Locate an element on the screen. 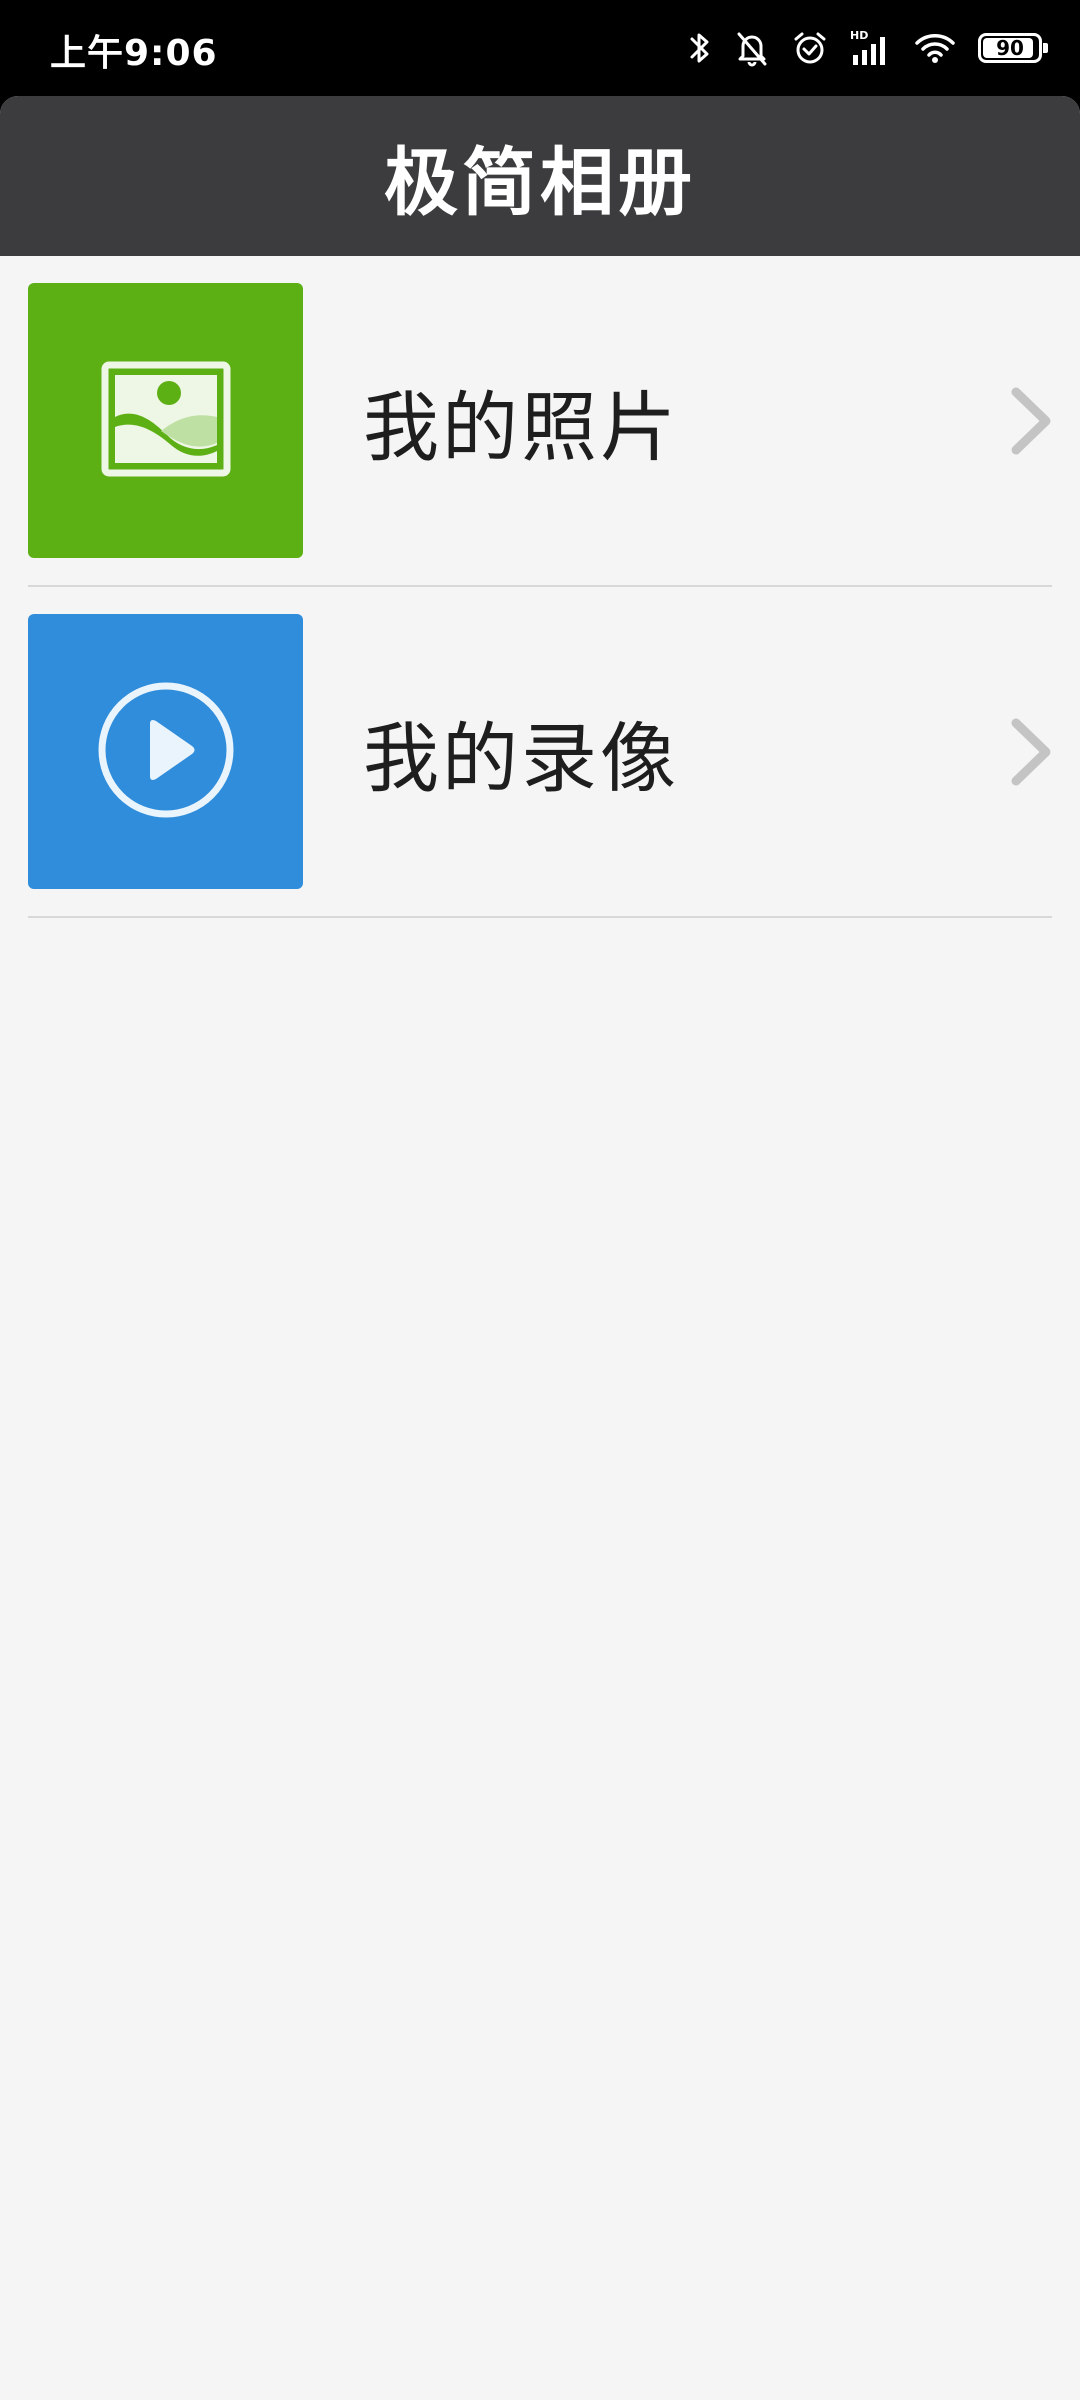 Image resolution: width=1080 pixels, height=2400 pixels. videos-tile is located at coordinates (165, 751).